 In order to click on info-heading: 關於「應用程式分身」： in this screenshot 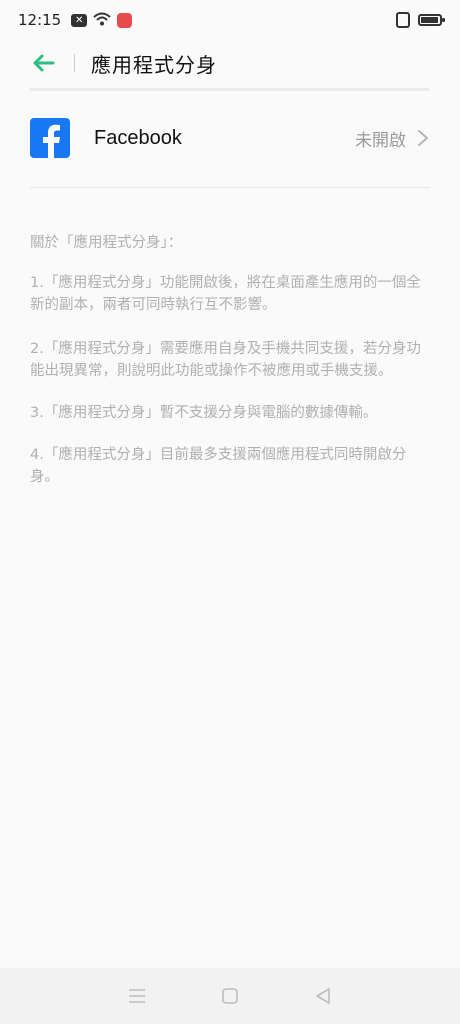, I will do `click(106, 243)`.